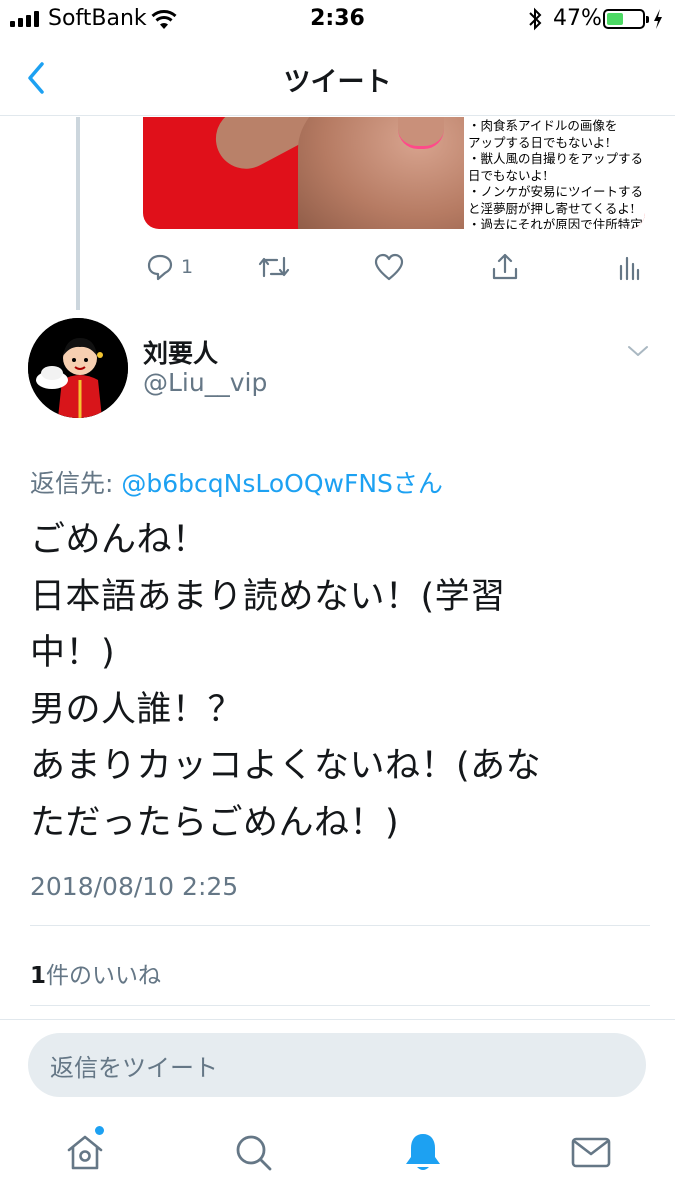 The width and height of the screenshot is (675, 1200). Describe the element at coordinates (119, 540) in the screenshot. I see `tweet-text-line: ごめんね！` at that location.